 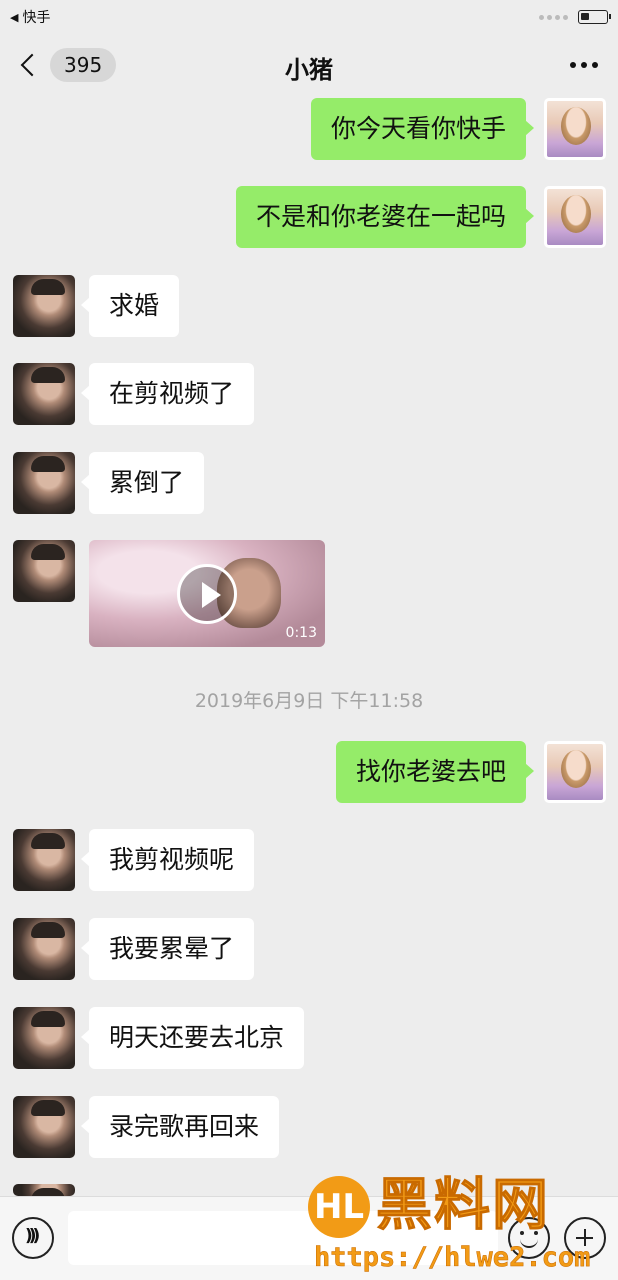 What do you see at coordinates (180, 1127) in the screenshot?
I see `message-bubble-in: 录完歌再回来` at bounding box center [180, 1127].